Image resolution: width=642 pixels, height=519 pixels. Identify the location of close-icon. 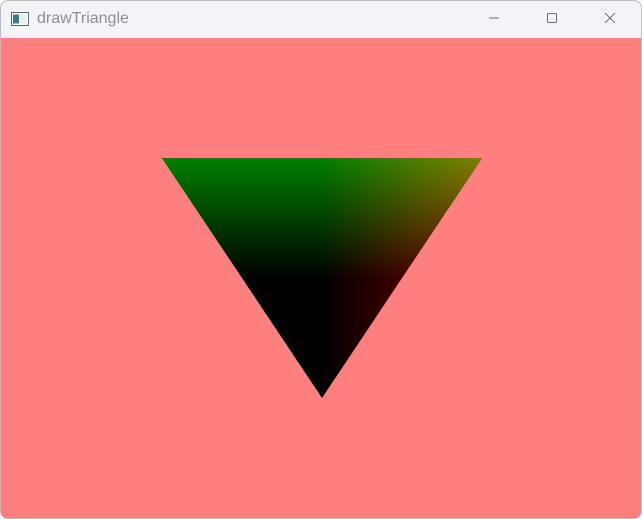
(610, 20).